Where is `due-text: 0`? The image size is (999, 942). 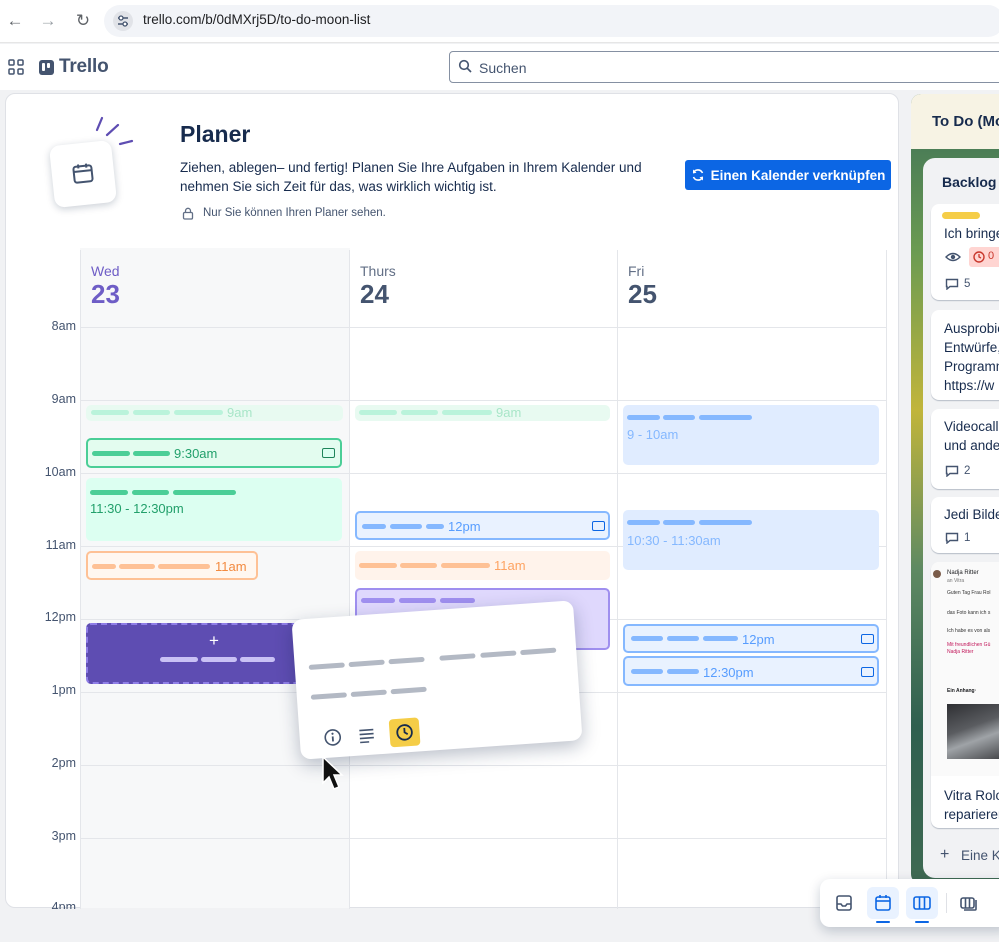
due-text: 0 is located at coordinates (991, 256).